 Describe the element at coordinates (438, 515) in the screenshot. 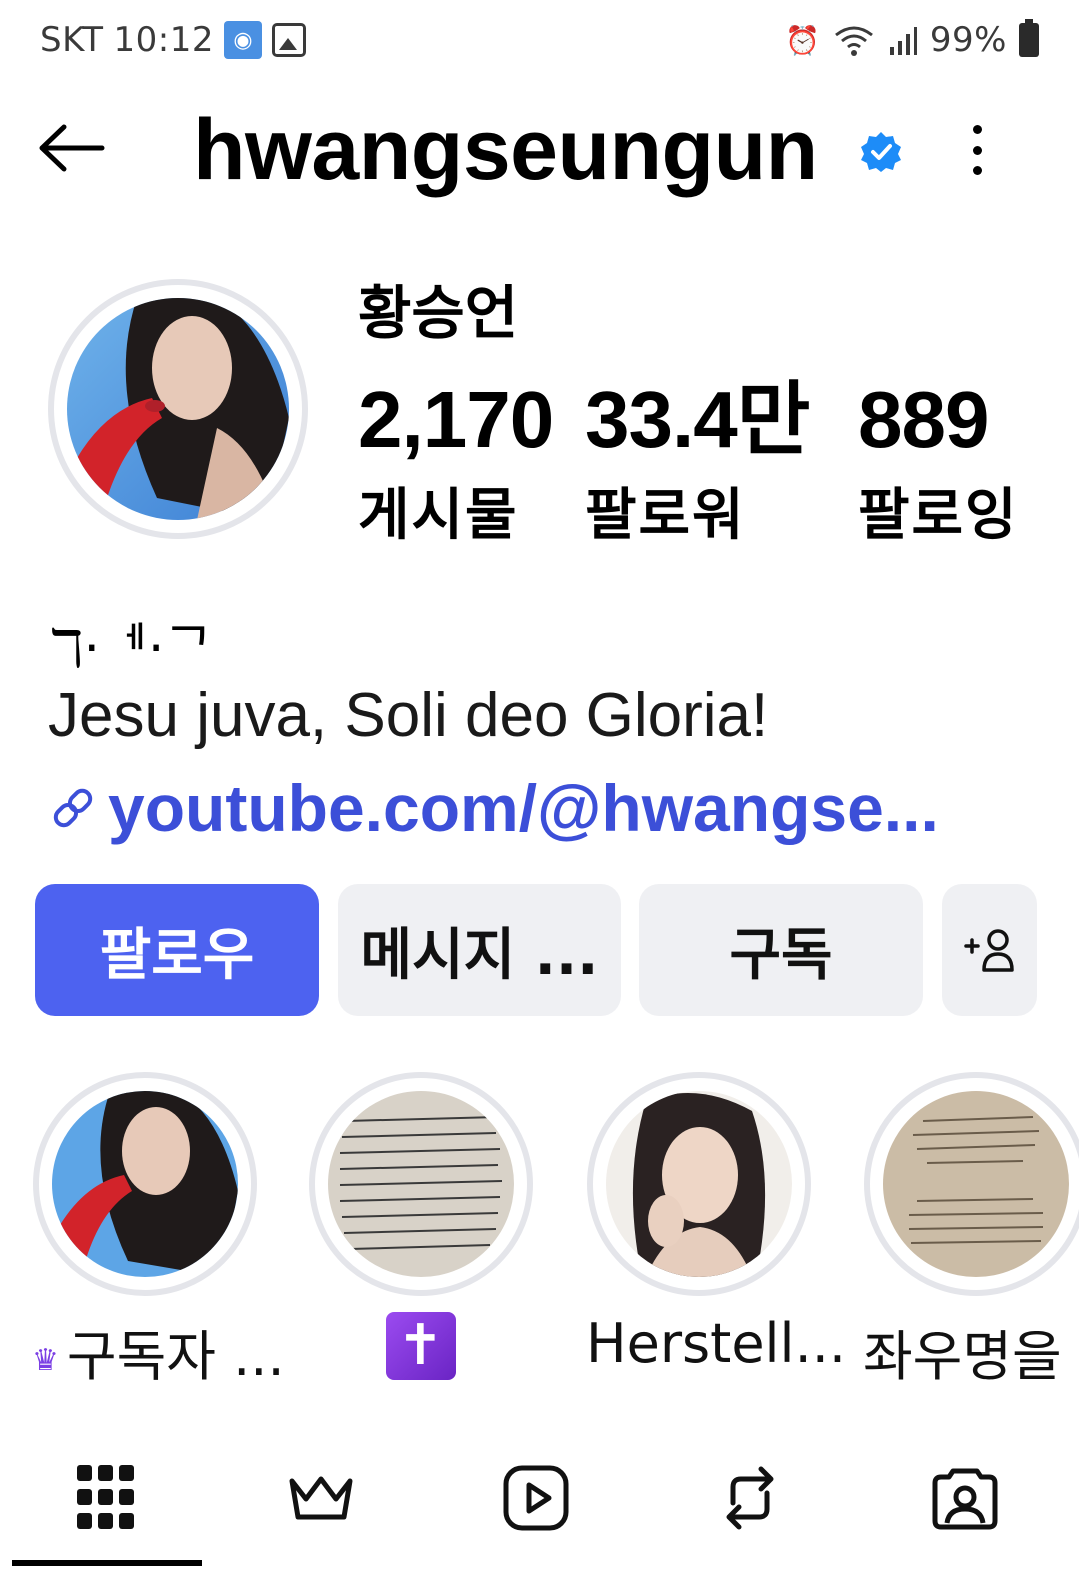

I see `posts-label: 게시물` at that location.